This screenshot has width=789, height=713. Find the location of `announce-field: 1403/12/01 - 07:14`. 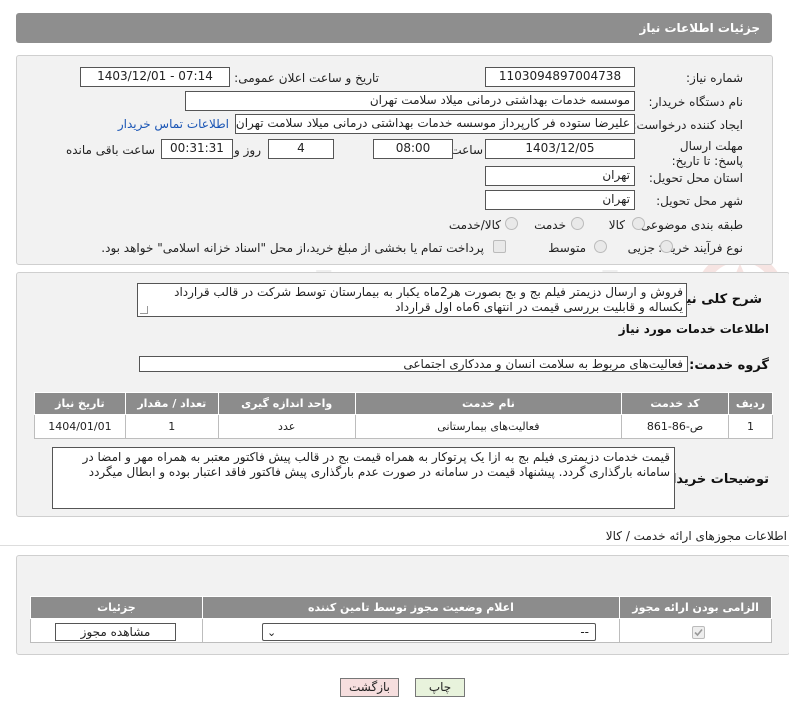

announce-field: 1403/12/01 - 07:14 is located at coordinates (155, 77).